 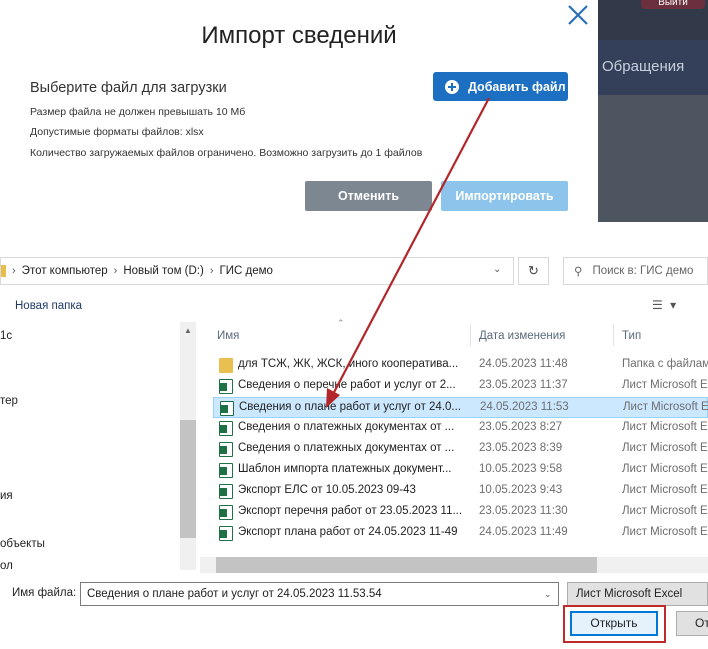 I want to click on nav-pane-item: тер, so click(x=9, y=401).